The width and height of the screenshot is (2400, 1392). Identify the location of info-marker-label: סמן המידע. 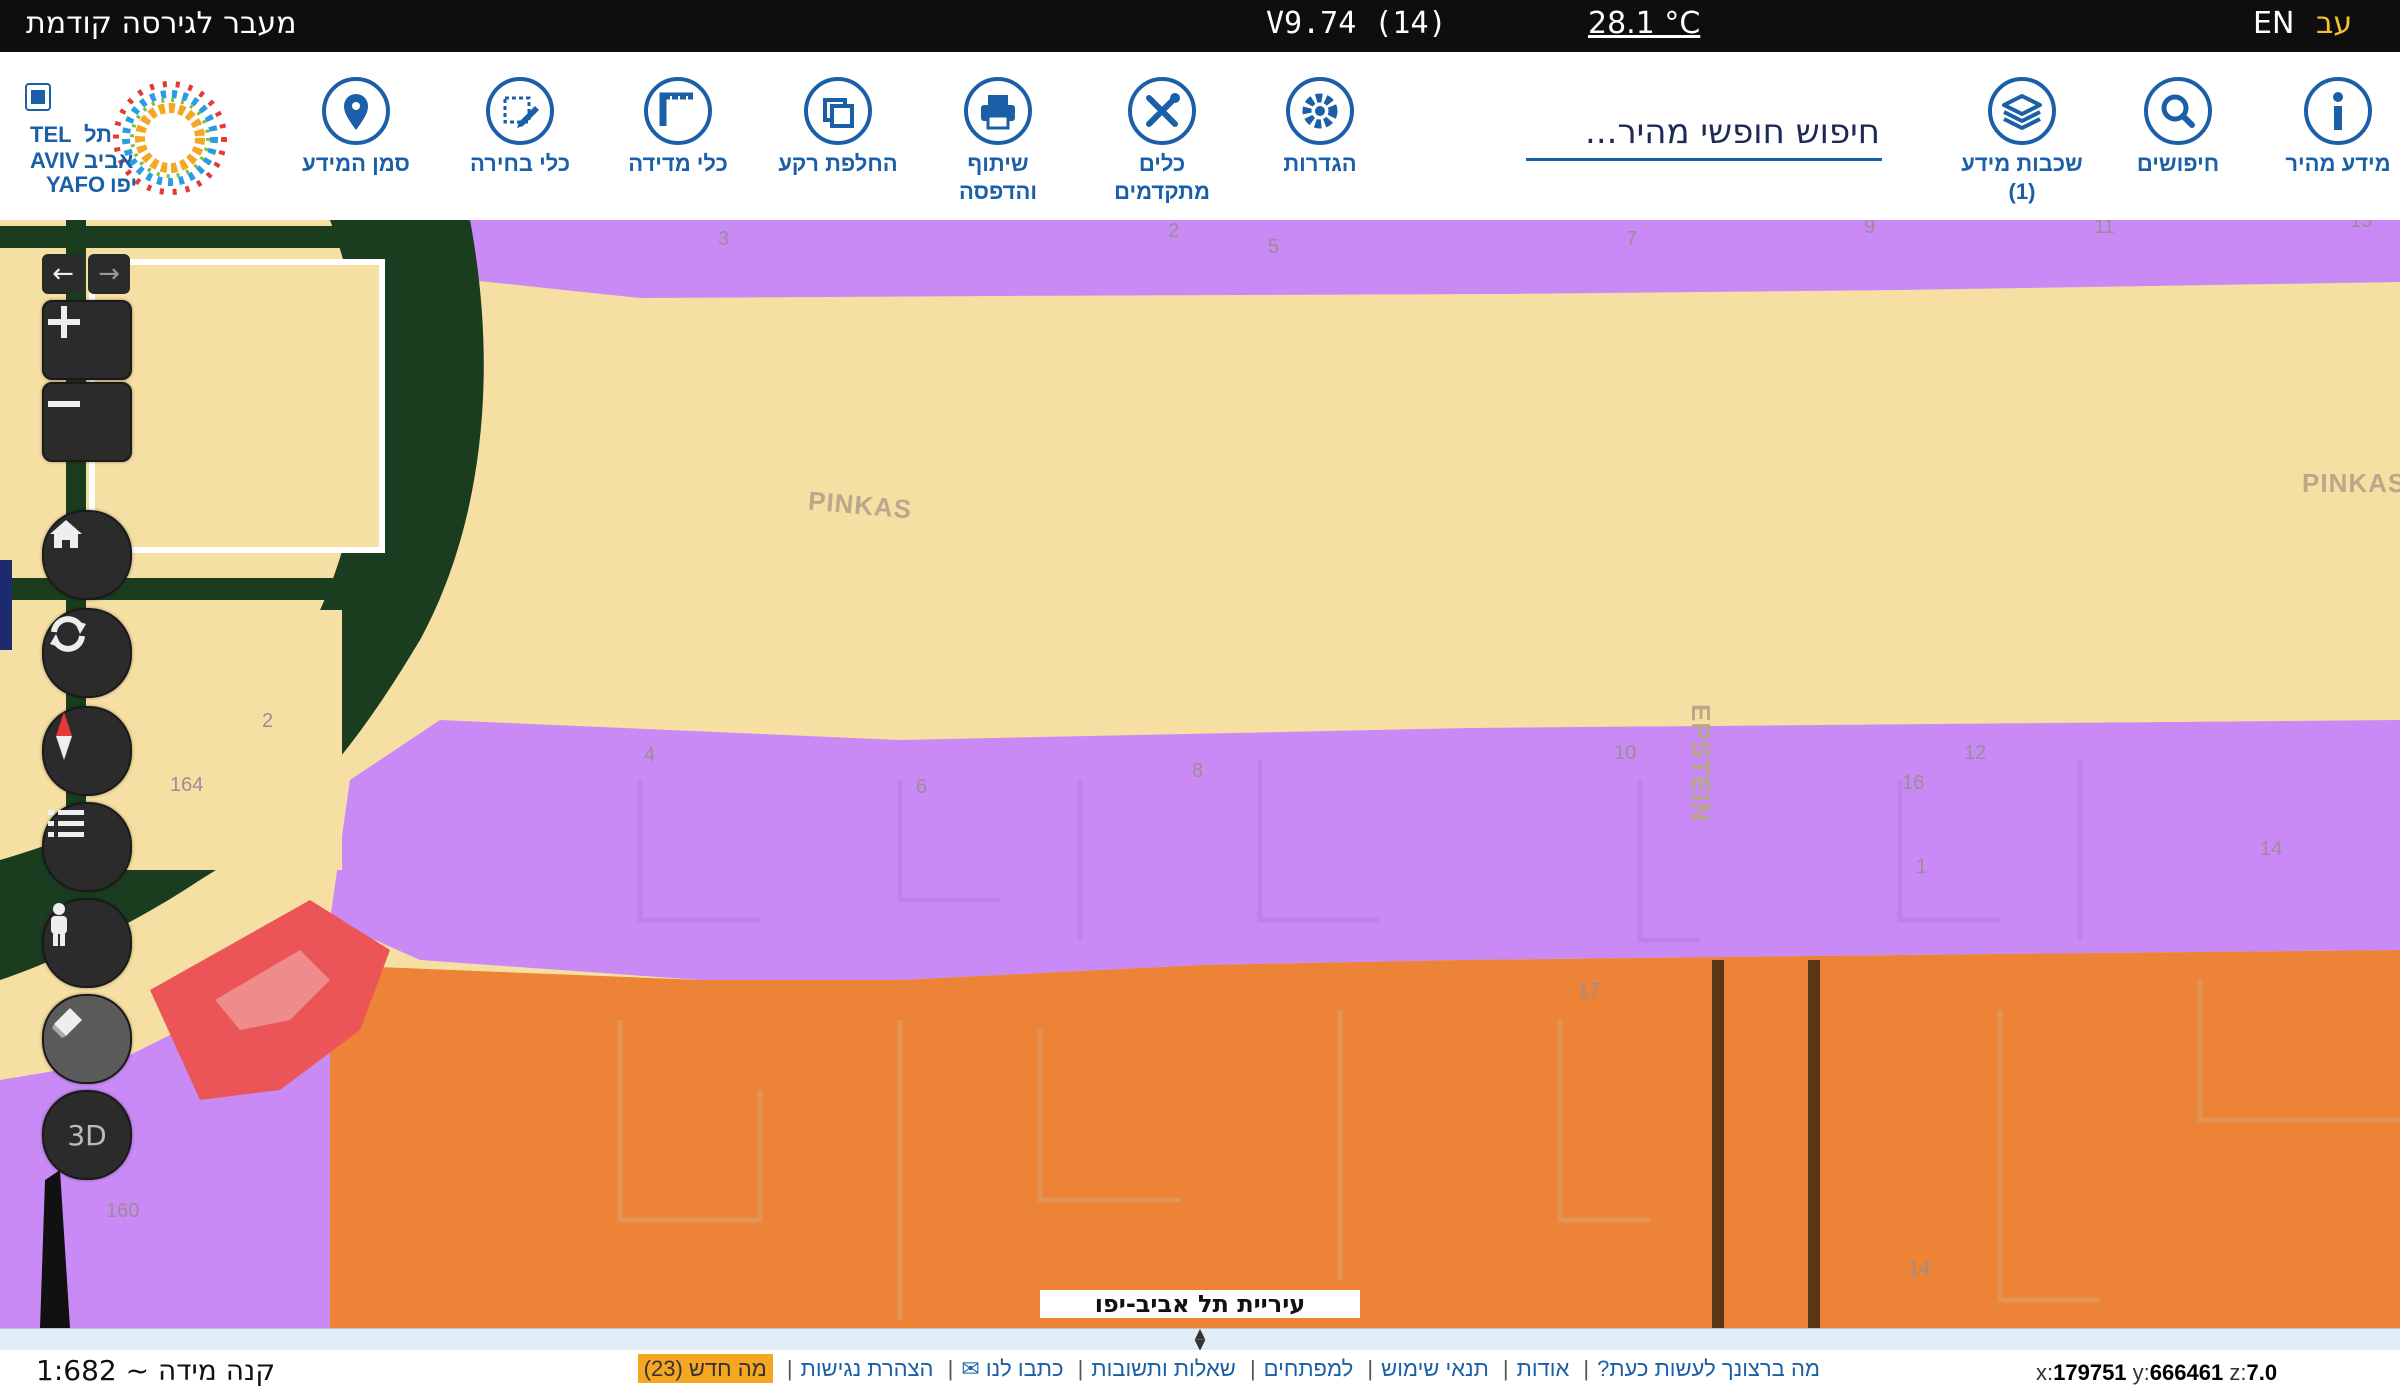
(356, 163).